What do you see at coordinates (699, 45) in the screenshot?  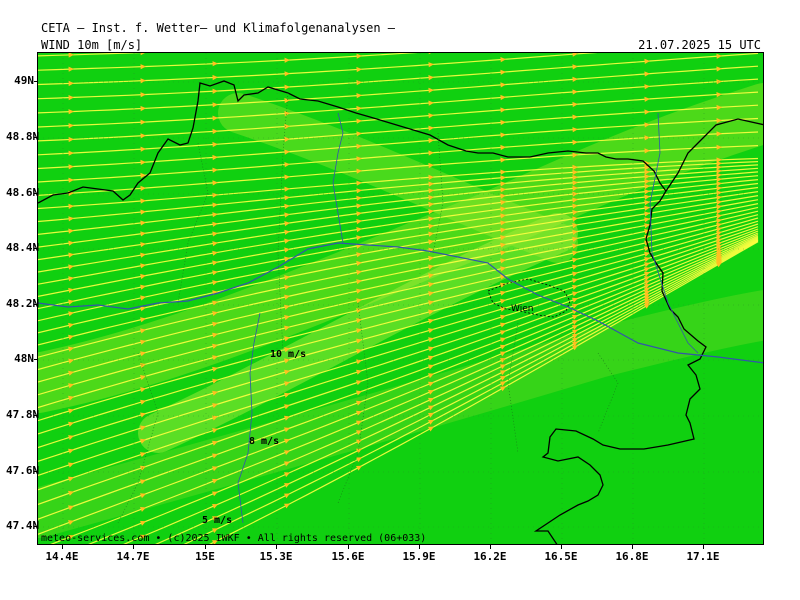 I see `valid-time: 21.07.2025 15 UTC` at bounding box center [699, 45].